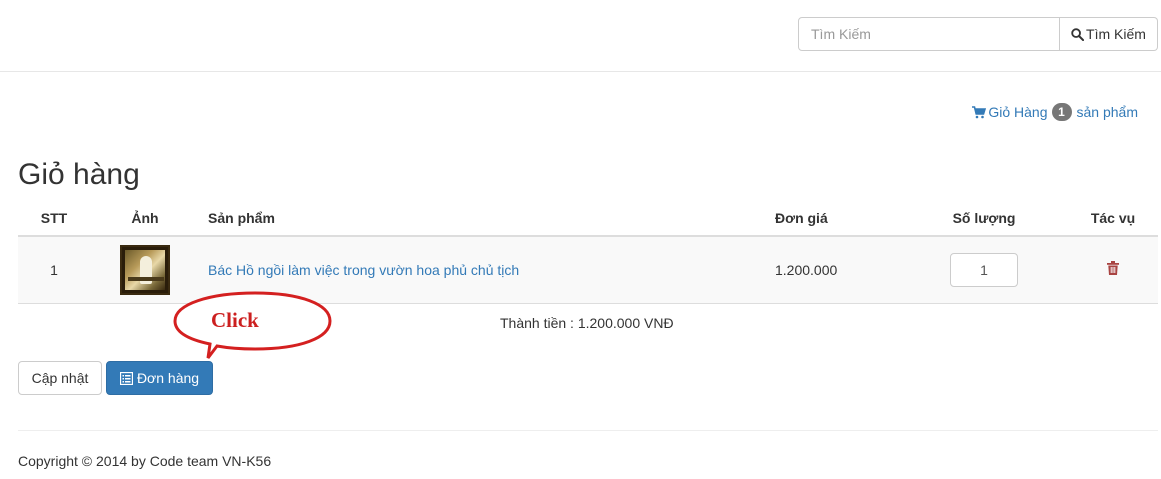 This screenshot has height=479, width=1161. Describe the element at coordinates (54, 218) in the screenshot. I see `header-stt: STT` at that location.